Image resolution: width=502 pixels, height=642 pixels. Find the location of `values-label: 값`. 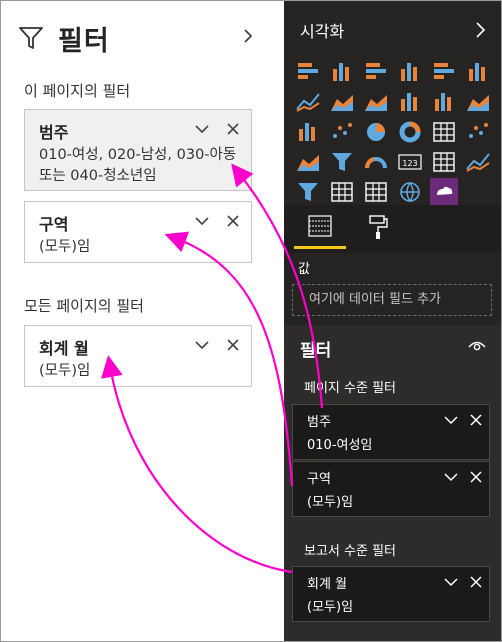

values-label: 값 is located at coordinates (304, 269).